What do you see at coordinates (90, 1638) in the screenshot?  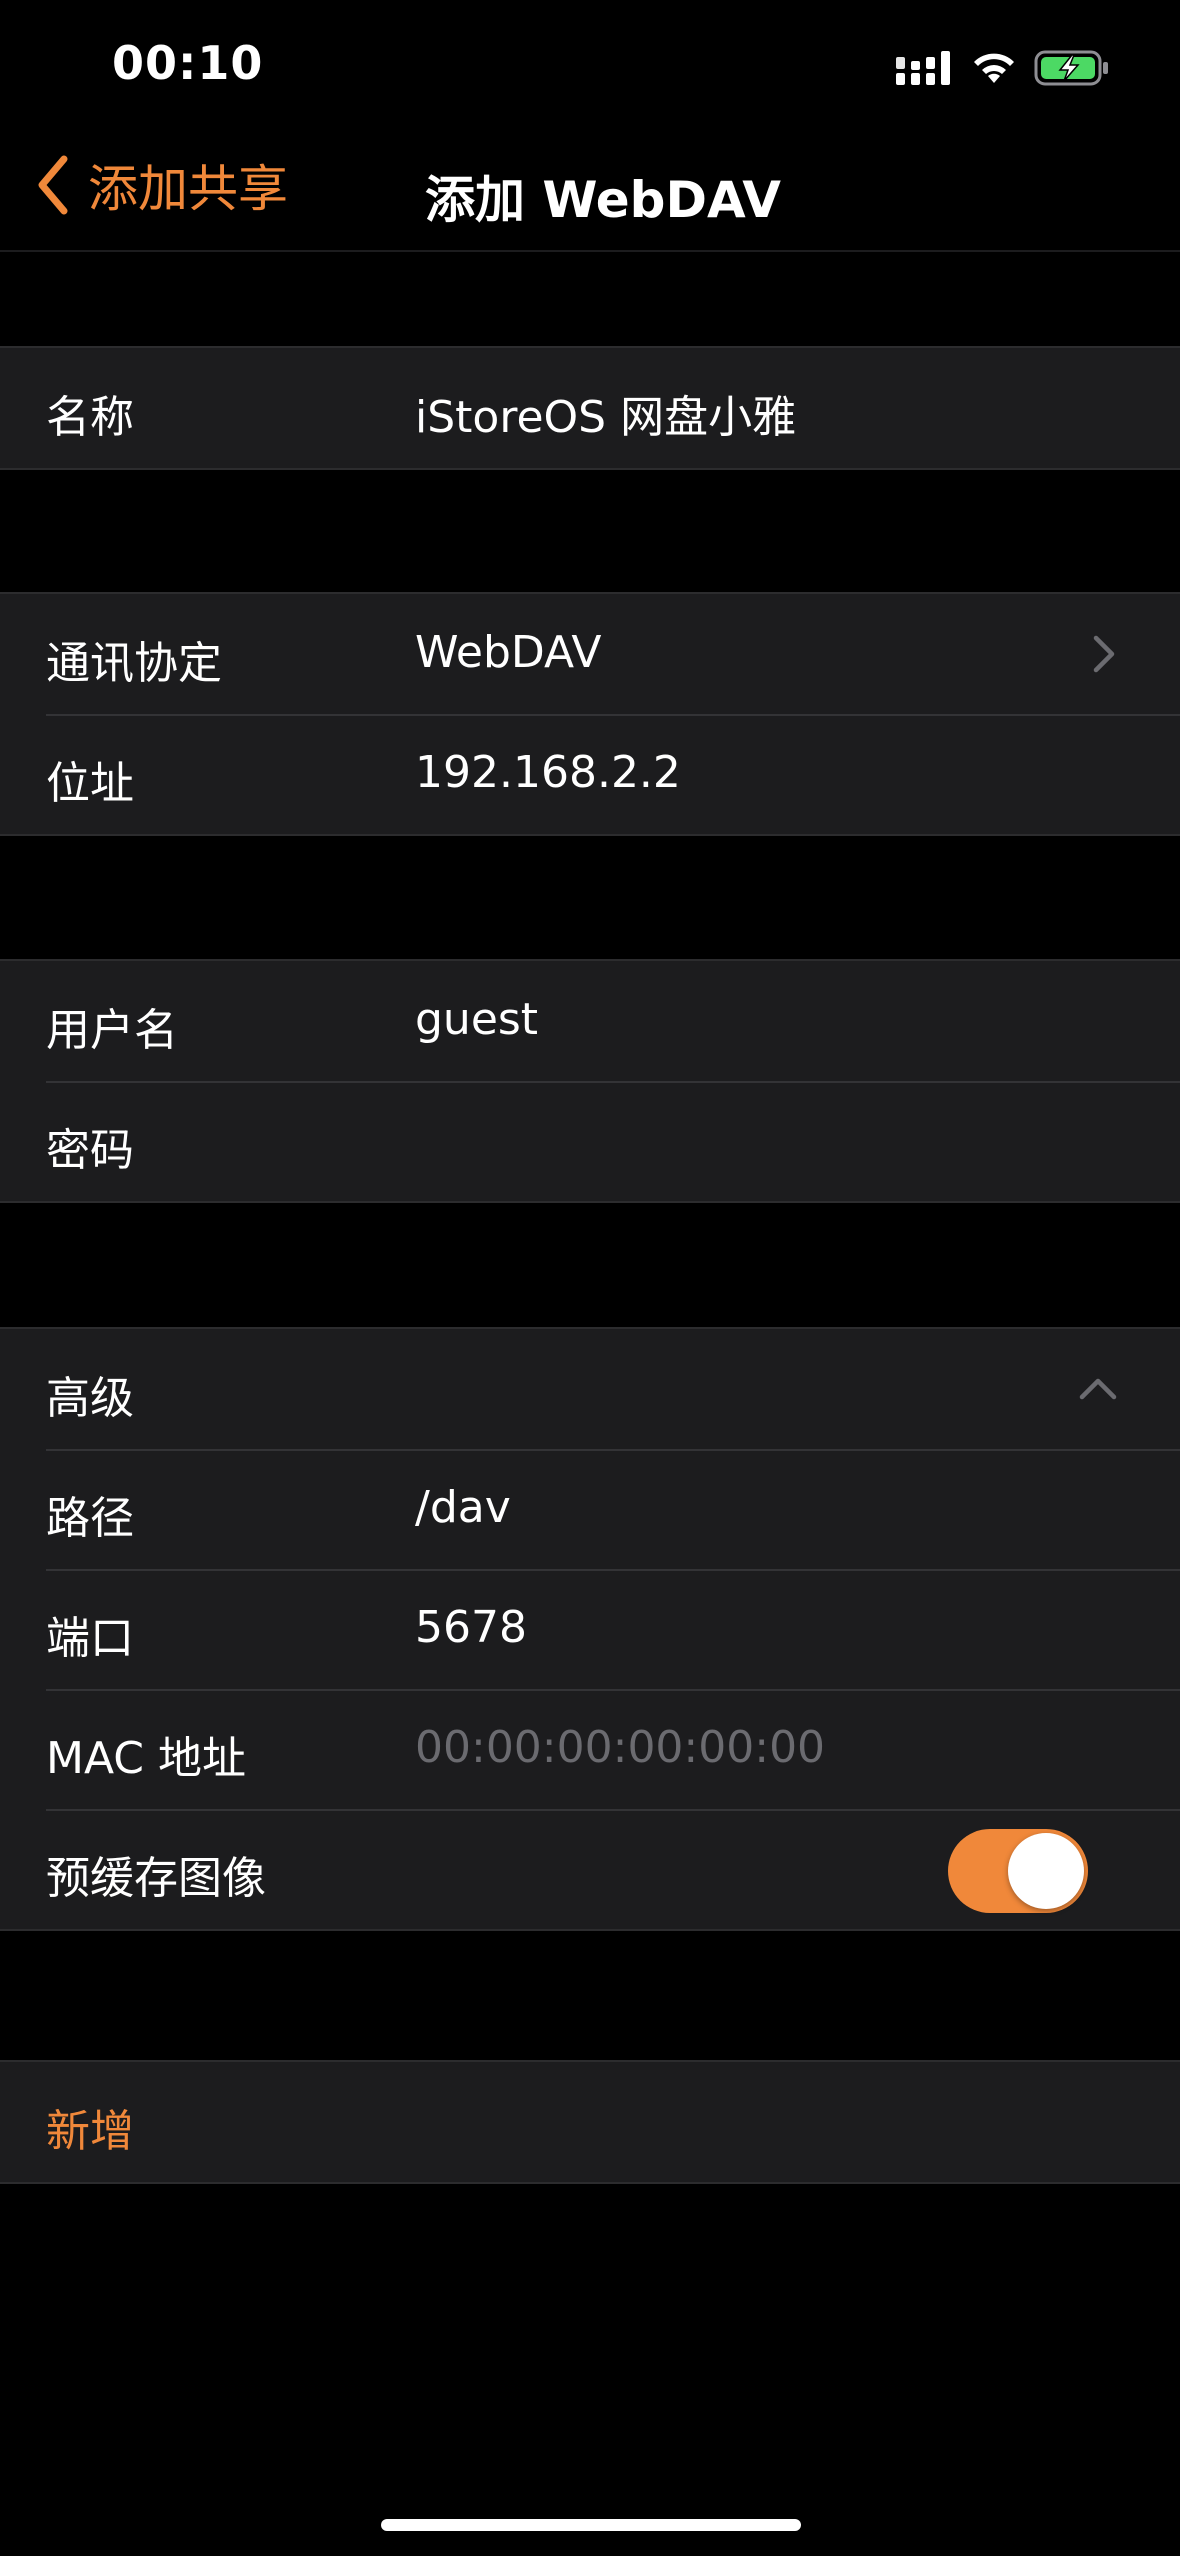 I see `port-label: 端口` at bounding box center [90, 1638].